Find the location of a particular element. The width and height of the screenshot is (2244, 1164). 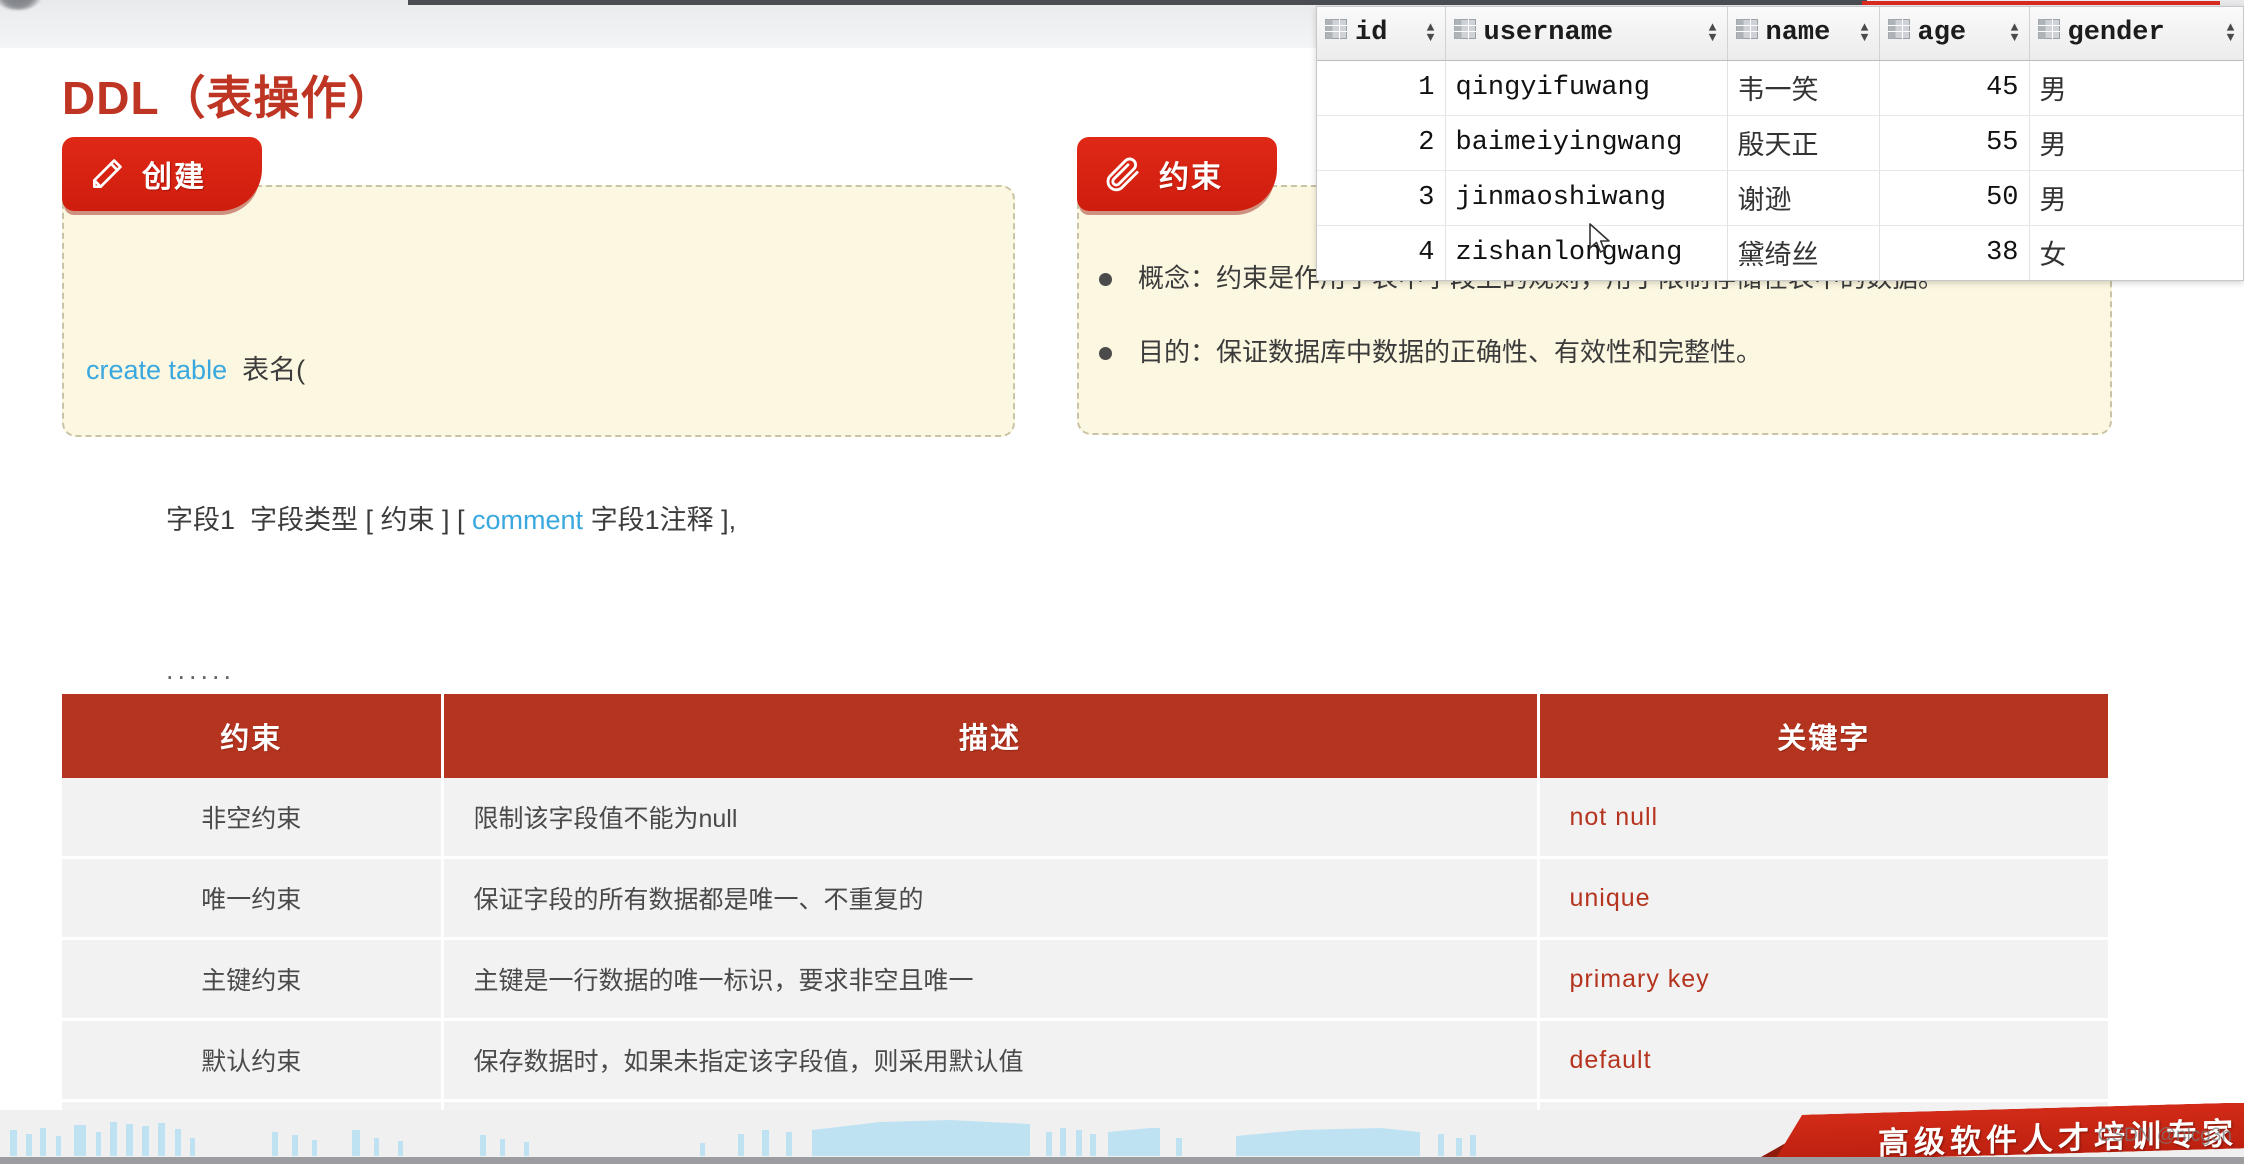

column-header-constraint: 约束 is located at coordinates (253, 736).